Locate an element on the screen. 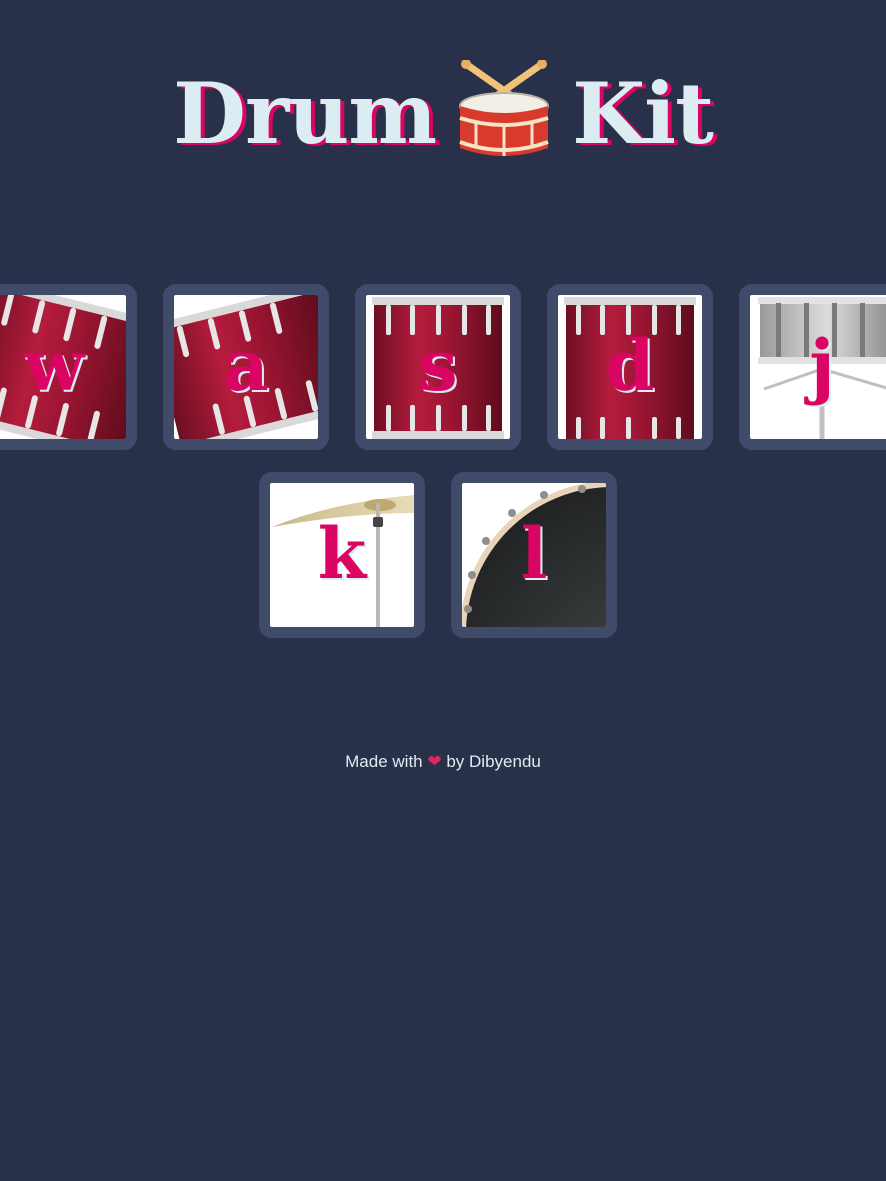 The height and width of the screenshot is (1181, 886). title-drum-word: Drum is located at coordinates (305, 113).